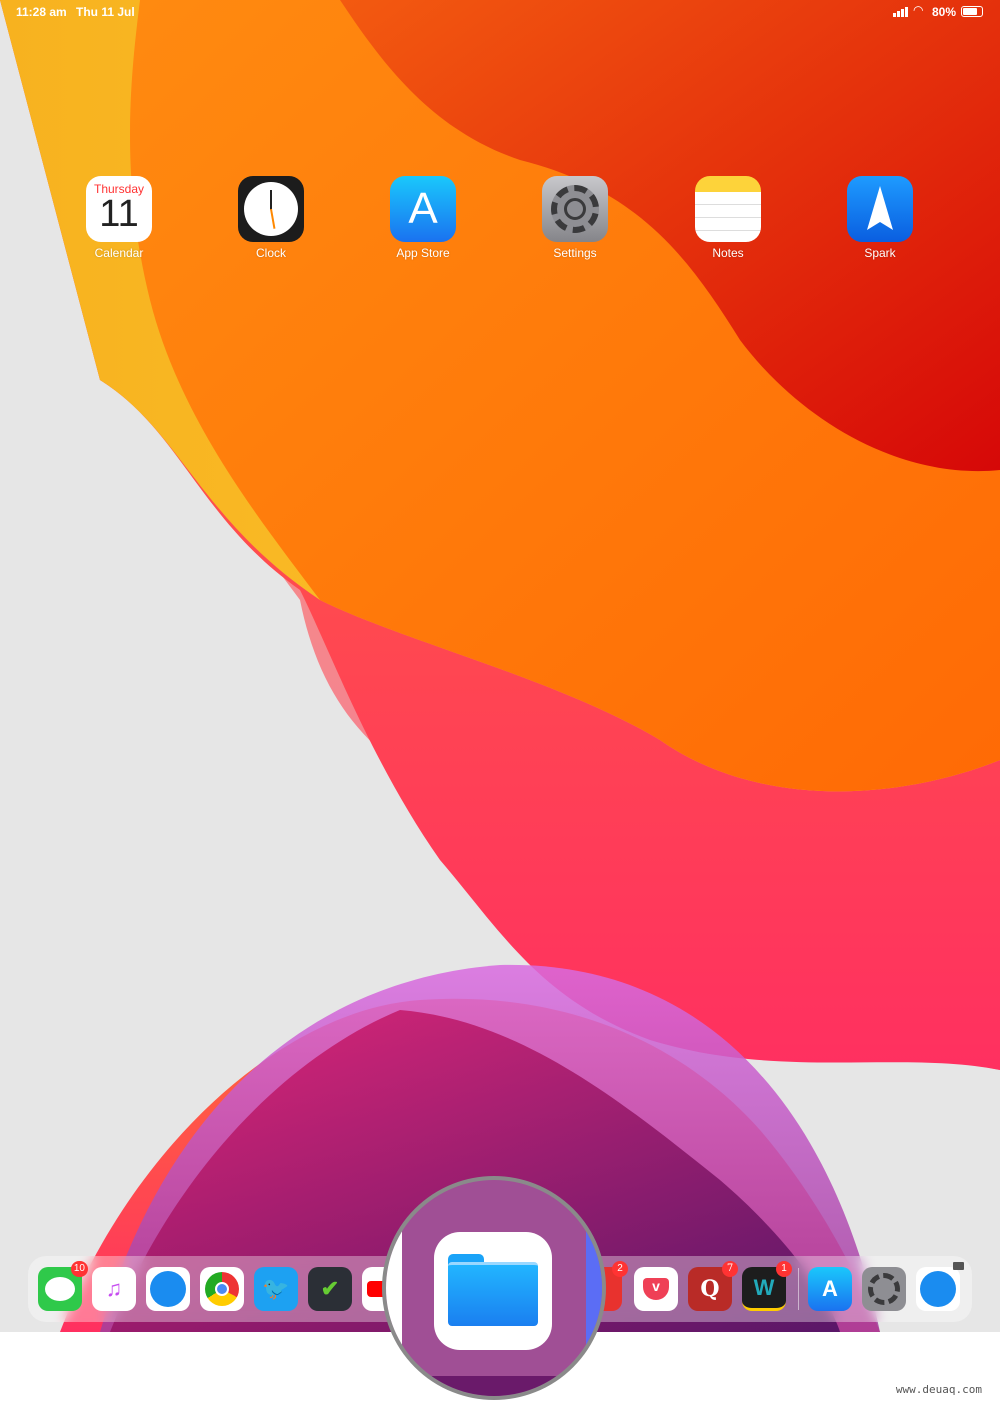 This screenshot has height=1406, width=1000. What do you see at coordinates (41, 12) in the screenshot?
I see `status-time: 11:28 am` at bounding box center [41, 12].